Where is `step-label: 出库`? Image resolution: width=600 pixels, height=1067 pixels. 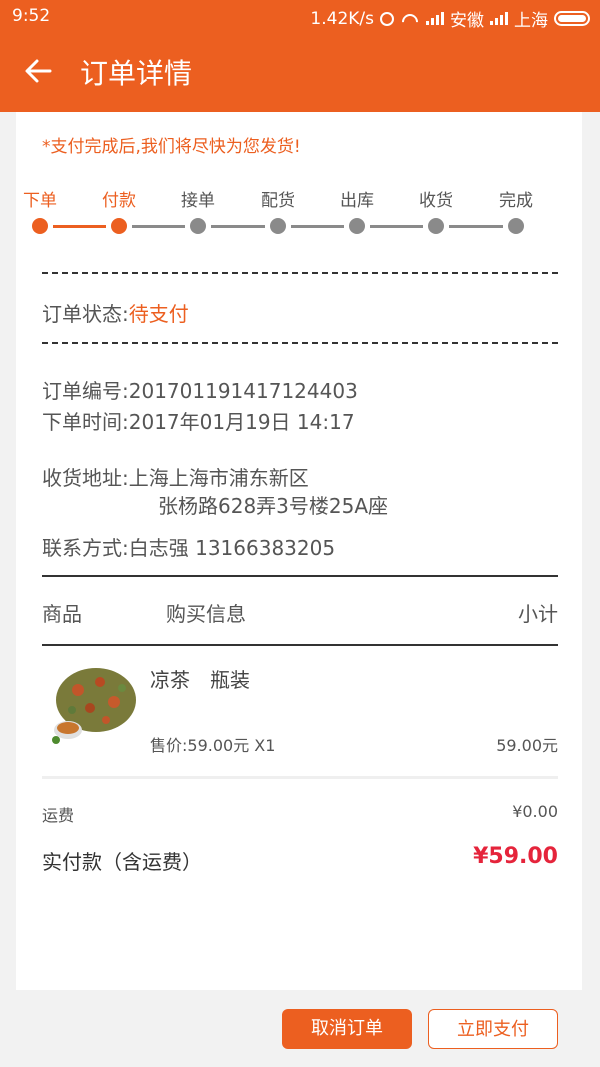
step-label: 出库 is located at coordinates (357, 201).